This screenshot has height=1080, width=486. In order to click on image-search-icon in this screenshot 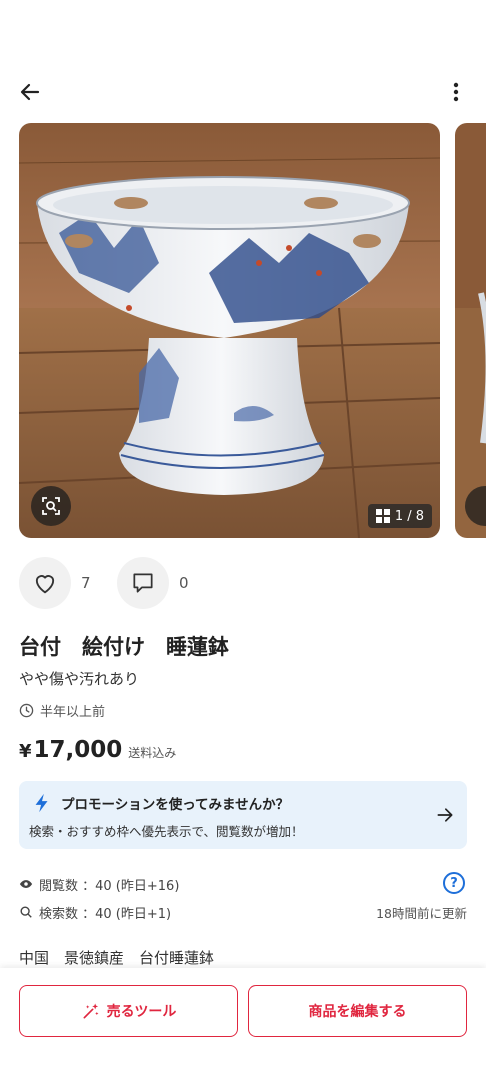, I will do `click(51, 506)`.